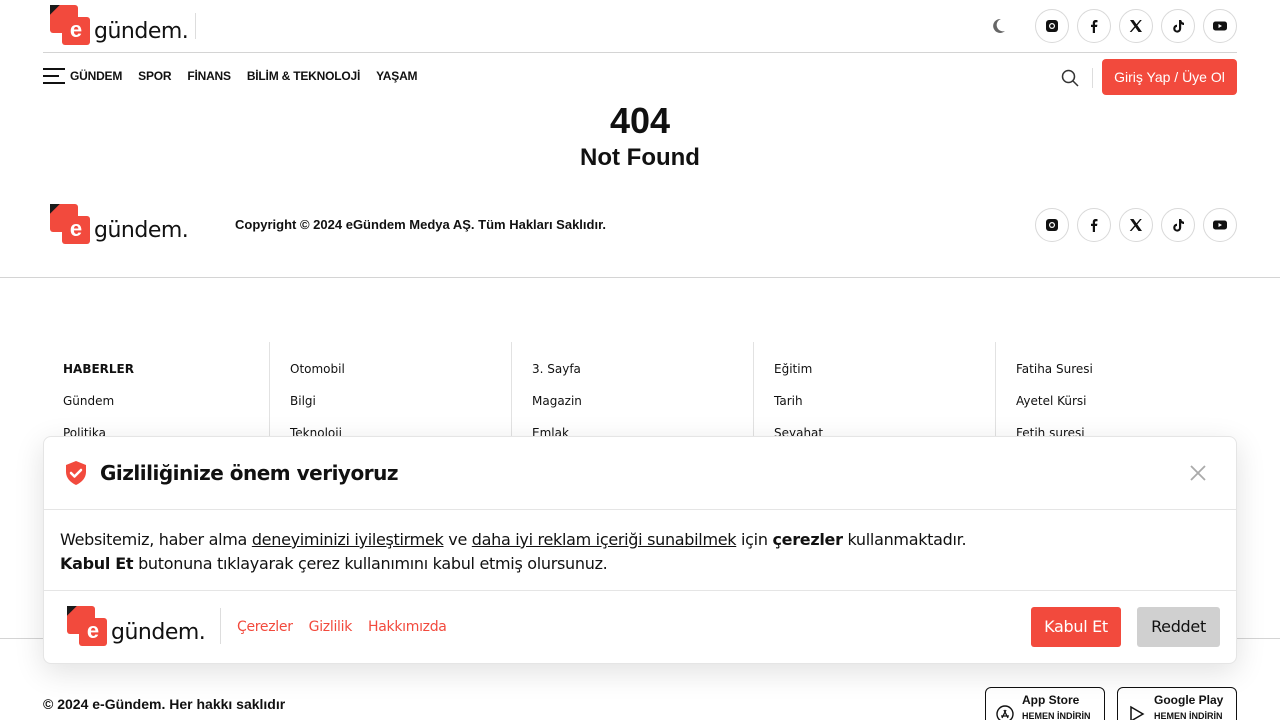  Describe the element at coordinates (642, 378) in the screenshot. I see `footer-link: 3. Sayfa` at that location.